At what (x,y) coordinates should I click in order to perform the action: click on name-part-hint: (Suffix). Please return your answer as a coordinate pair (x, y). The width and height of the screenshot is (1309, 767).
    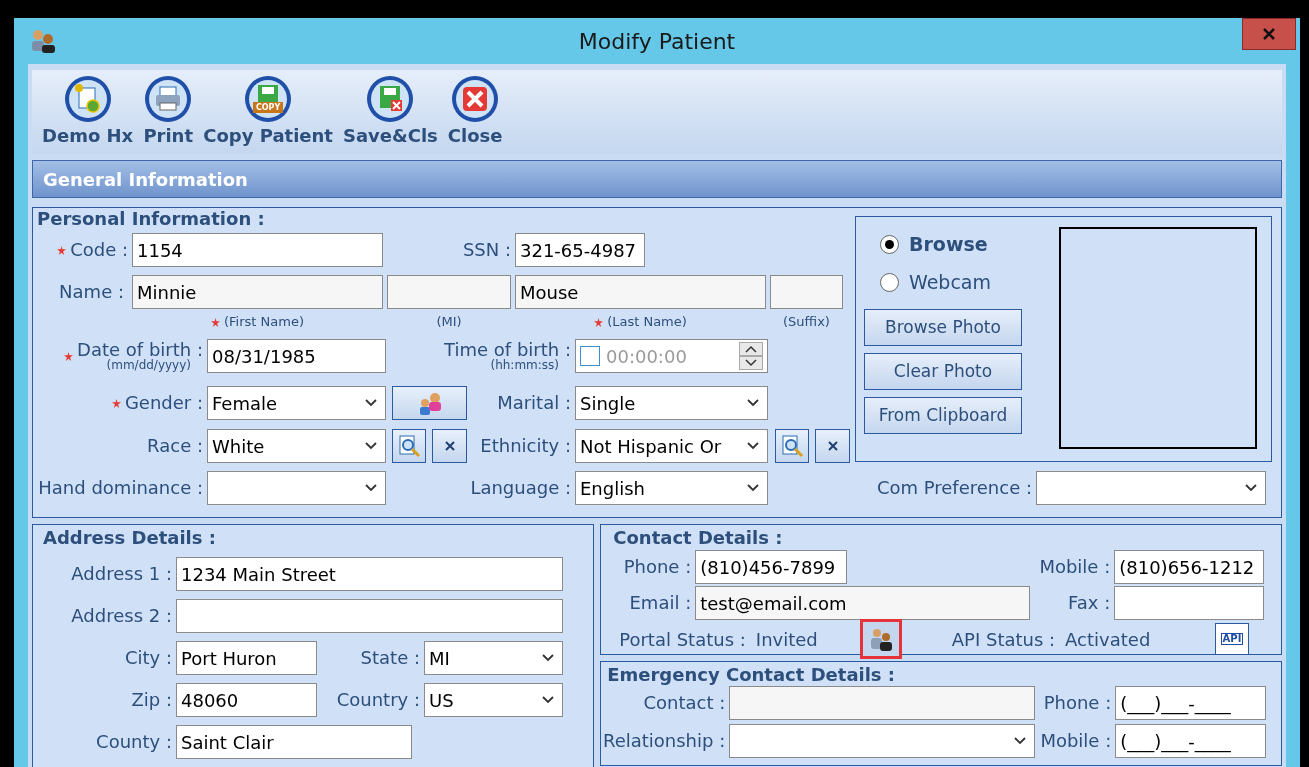
    Looking at the image, I should click on (806, 322).